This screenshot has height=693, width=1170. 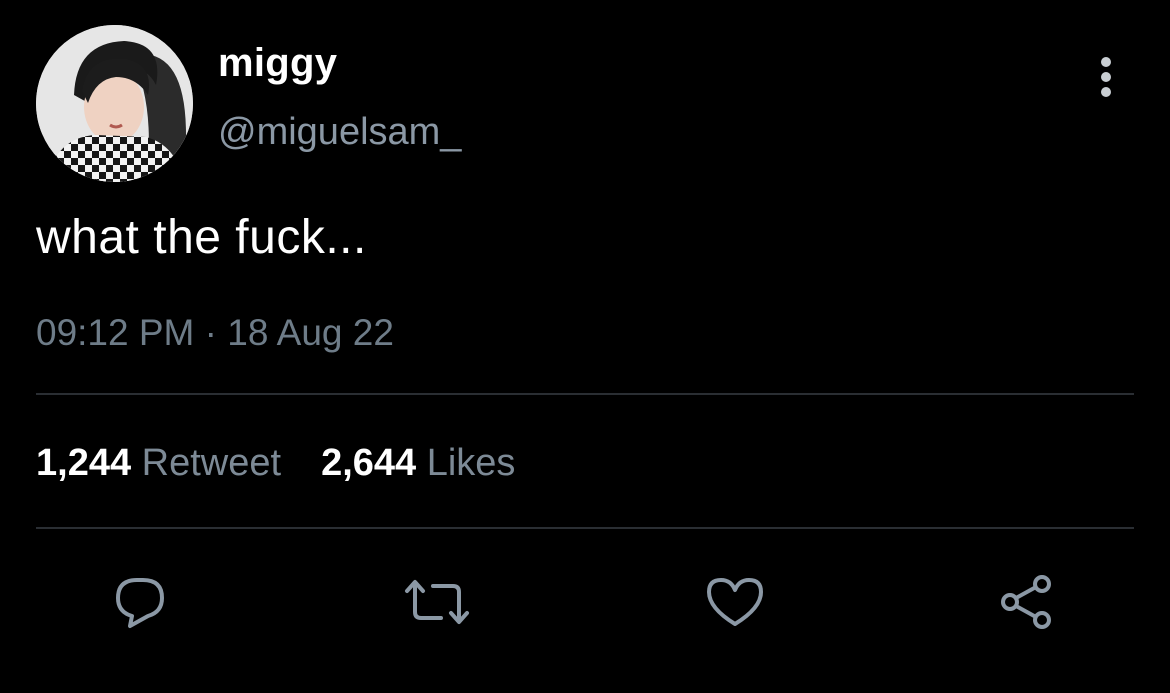 I want to click on tweet-timestamp: 09:12 PM · 18 Aug 22, so click(x=215, y=333).